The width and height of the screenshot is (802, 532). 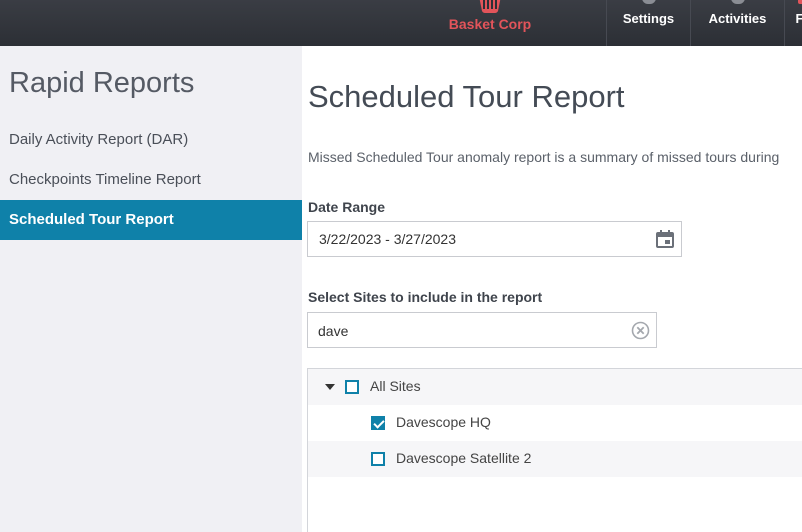 I want to click on tree-label: Davescope Satellite 2, so click(x=464, y=458).